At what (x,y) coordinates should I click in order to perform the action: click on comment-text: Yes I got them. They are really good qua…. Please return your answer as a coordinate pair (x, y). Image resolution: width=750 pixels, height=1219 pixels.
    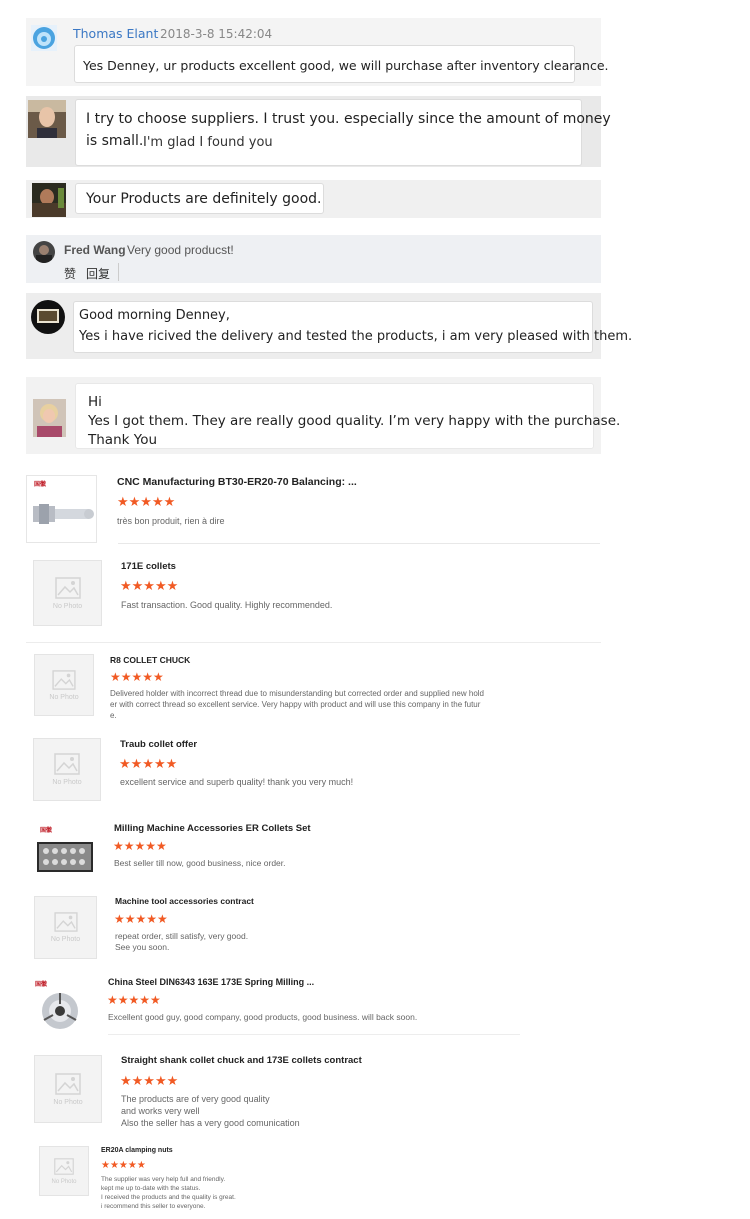
    Looking at the image, I should click on (354, 421).